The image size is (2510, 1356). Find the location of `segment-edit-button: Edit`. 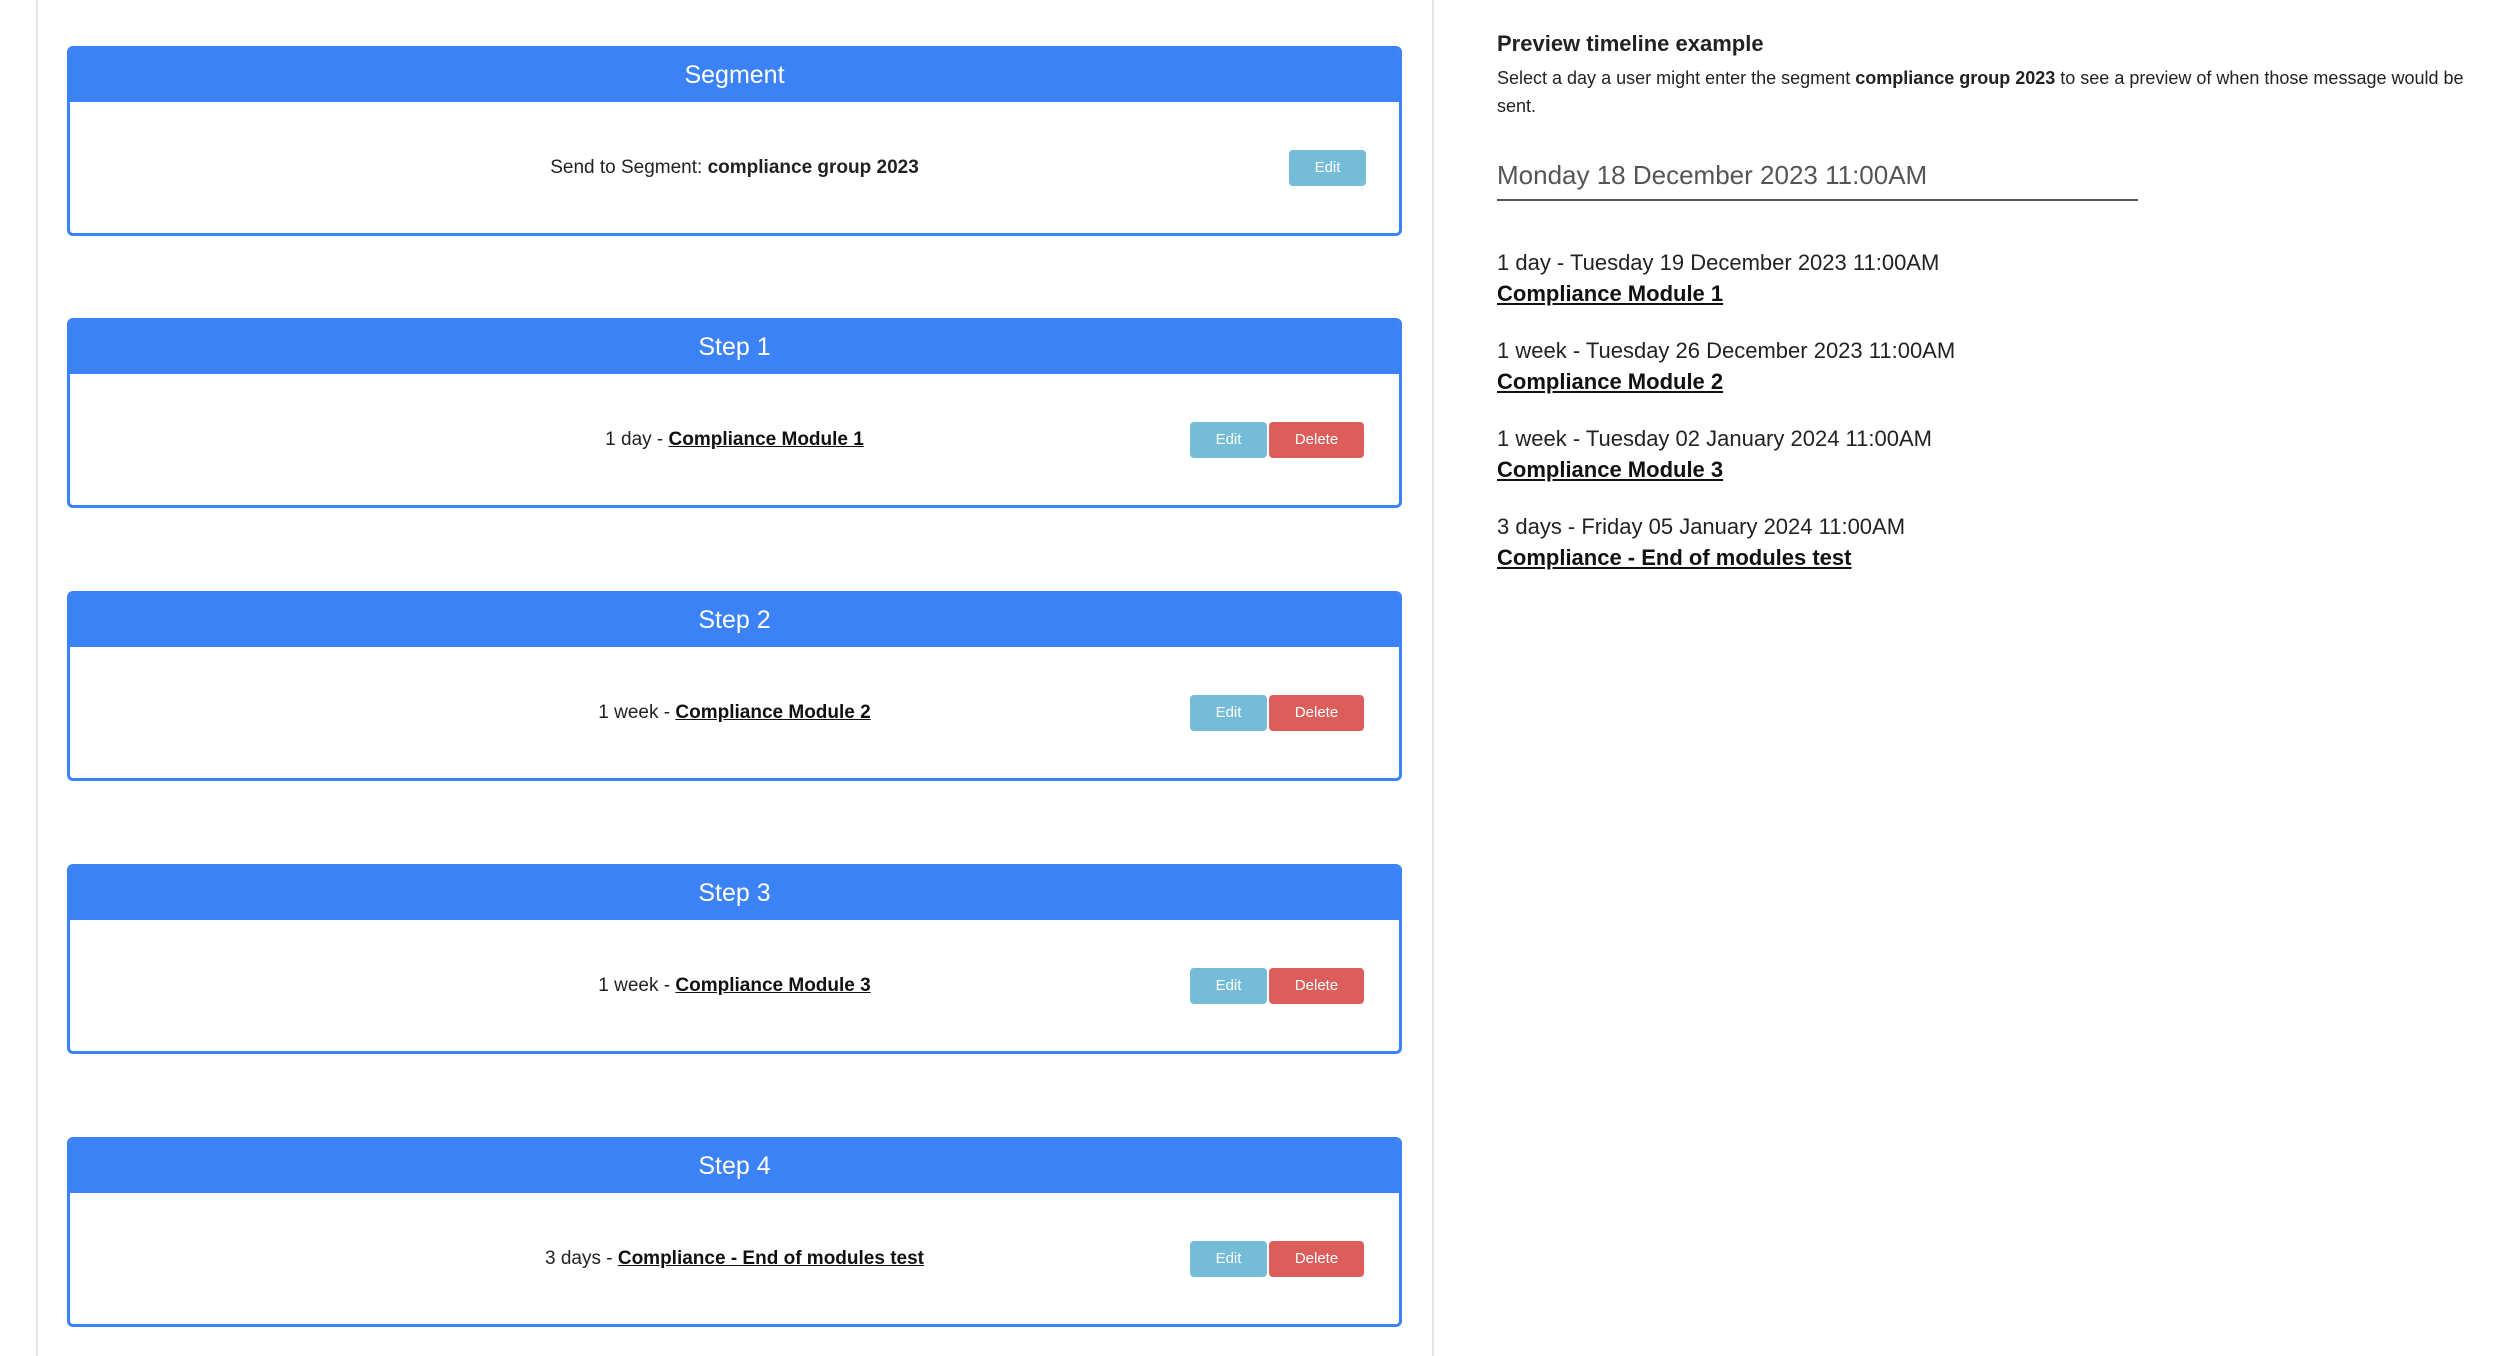

segment-edit-button: Edit is located at coordinates (1327, 168).